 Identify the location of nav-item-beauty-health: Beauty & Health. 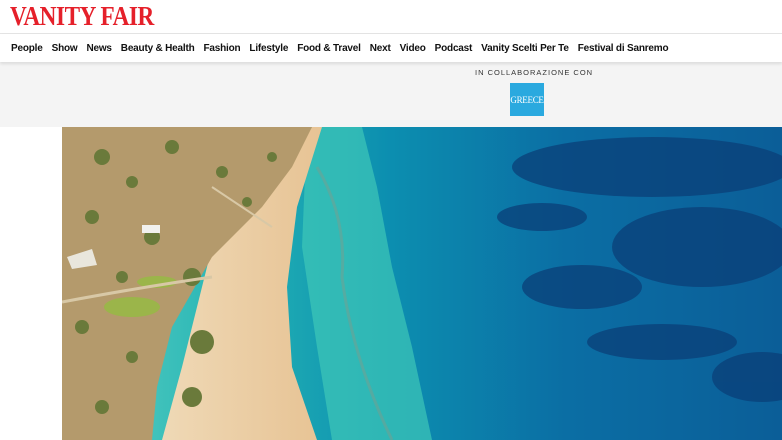
(158, 48).